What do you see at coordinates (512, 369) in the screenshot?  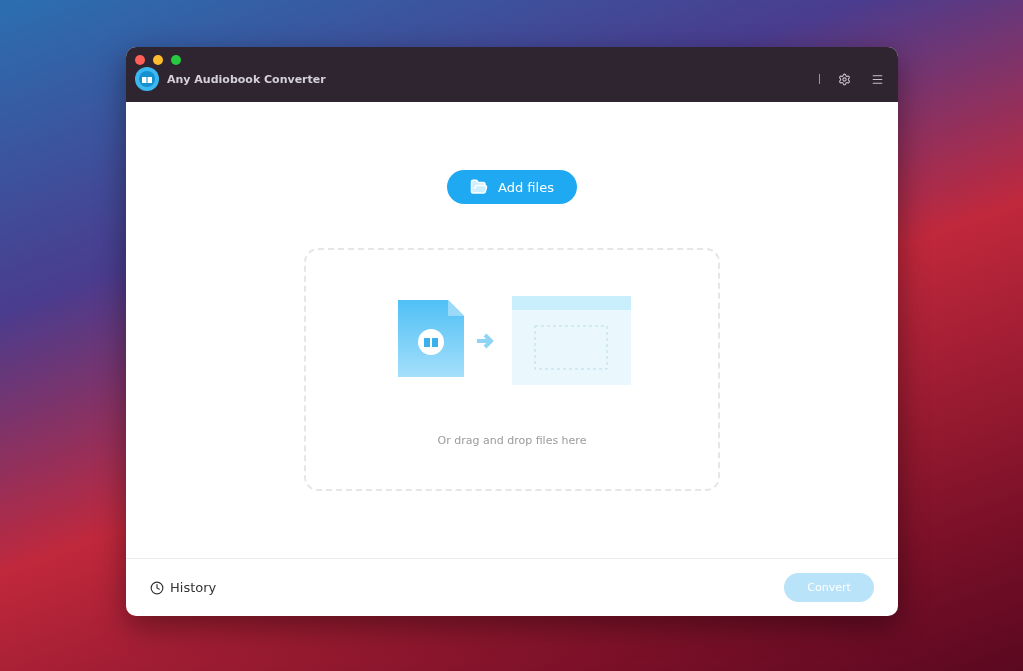 I see `drop-zone: Or drag and drop files here` at bounding box center [512, 369].